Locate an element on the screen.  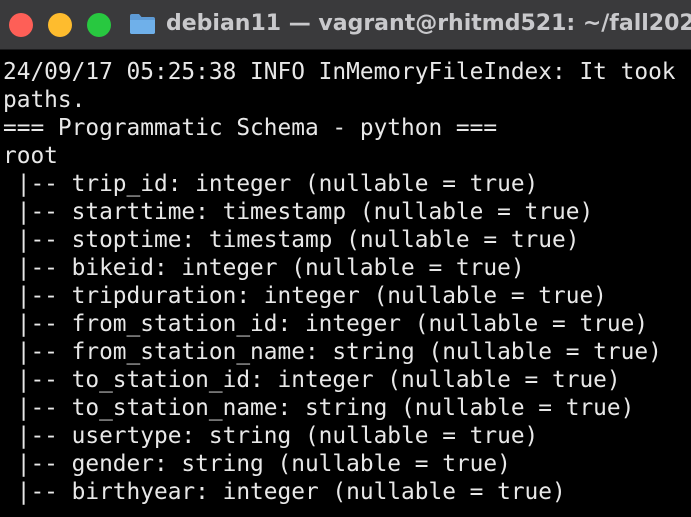
terminal-line: |-- gender: string (nullable = true) is located at coordinates (257, 464).